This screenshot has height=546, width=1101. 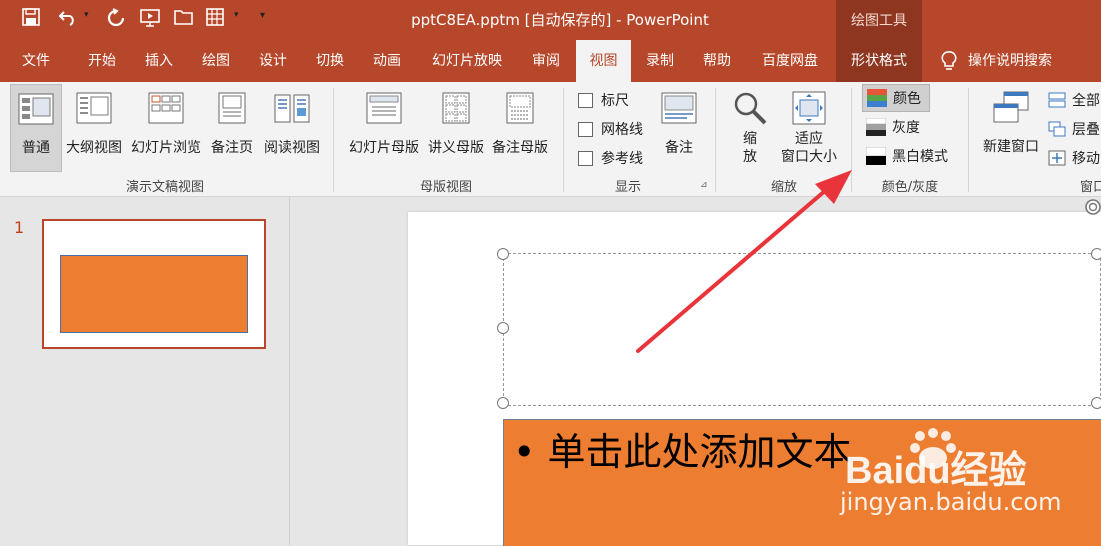 I want to click on gridlines-label: 网格线, so click(x=622, y=130).